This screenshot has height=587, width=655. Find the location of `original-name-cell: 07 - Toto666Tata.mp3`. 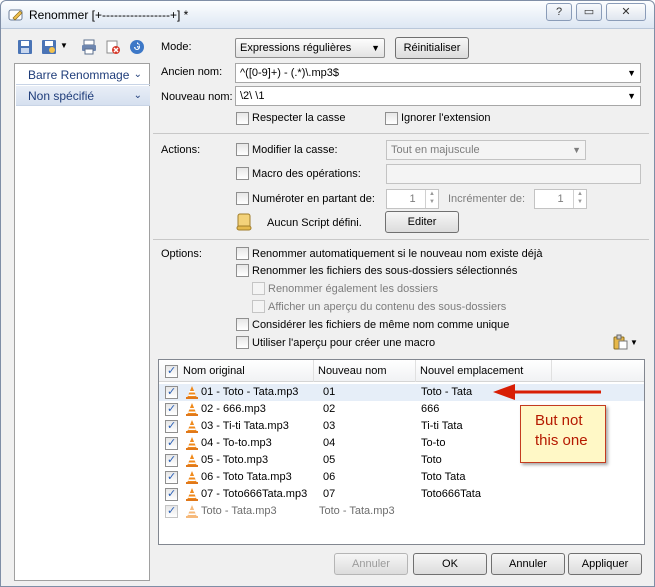

original-name-cell: 07 - Toto666Tata.mp3 is located at coordinates (254, 494).